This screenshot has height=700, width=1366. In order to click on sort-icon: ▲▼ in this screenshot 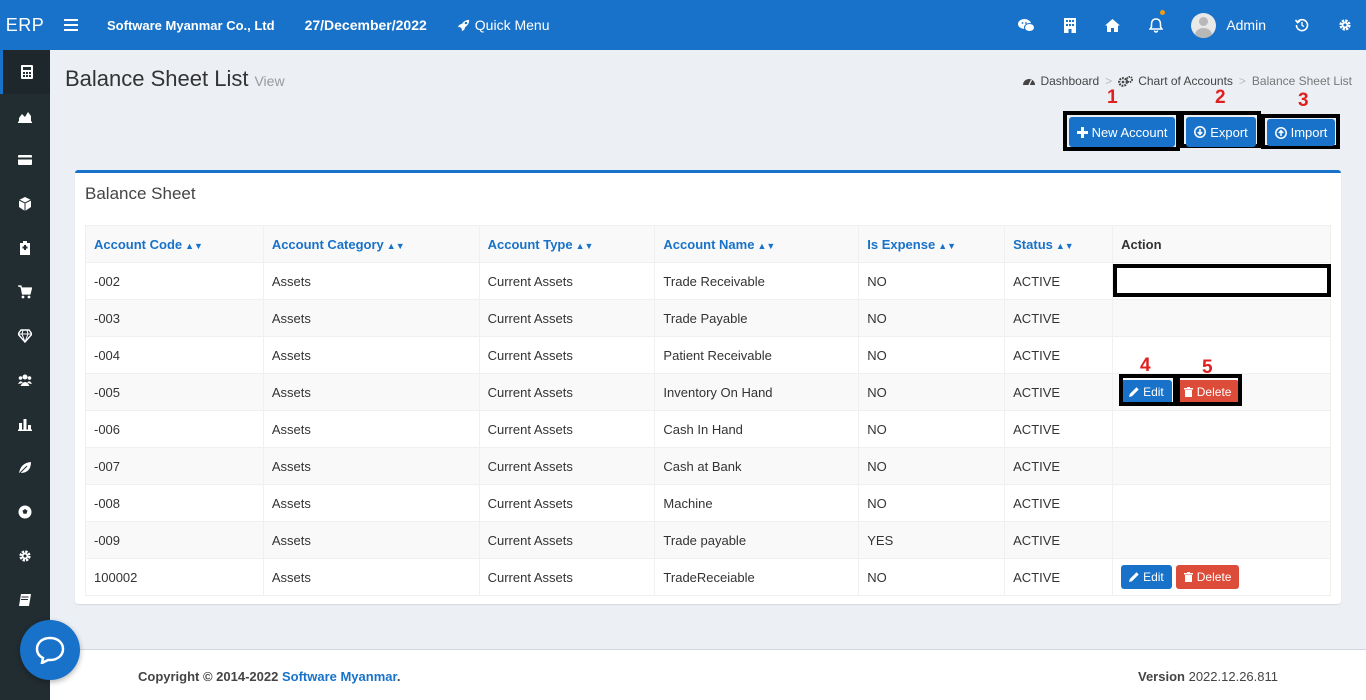, I will do `click(1064, 245)`.